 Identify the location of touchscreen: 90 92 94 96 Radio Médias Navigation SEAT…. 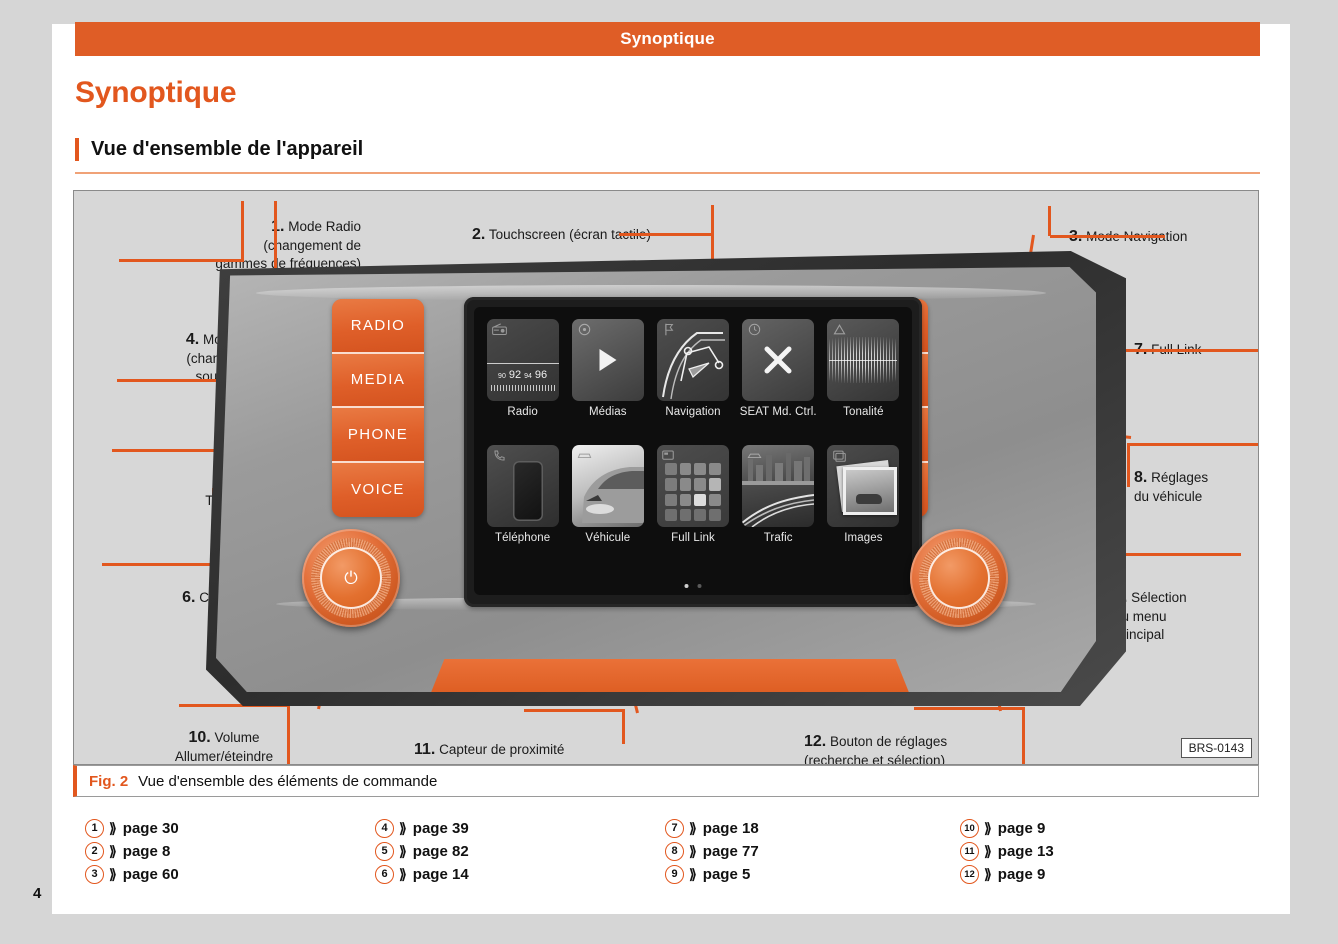
(693, 451).